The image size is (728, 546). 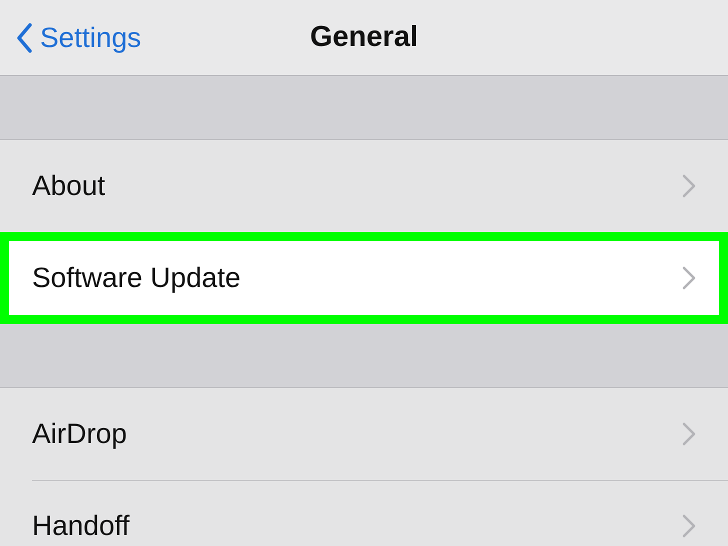 I want to click on back-button: Settings, so click(x=71, y=38).